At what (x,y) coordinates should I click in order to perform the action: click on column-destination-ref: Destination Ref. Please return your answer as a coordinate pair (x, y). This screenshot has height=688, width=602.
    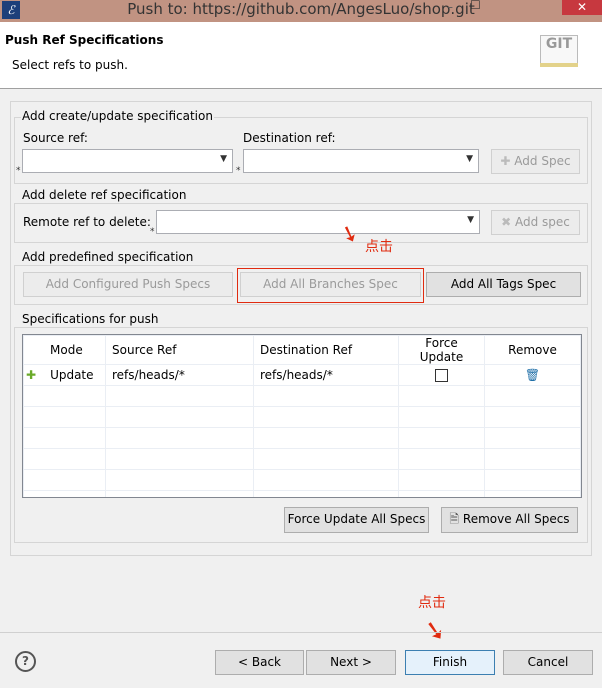
    Looking at the image, I should click on (326, 350).